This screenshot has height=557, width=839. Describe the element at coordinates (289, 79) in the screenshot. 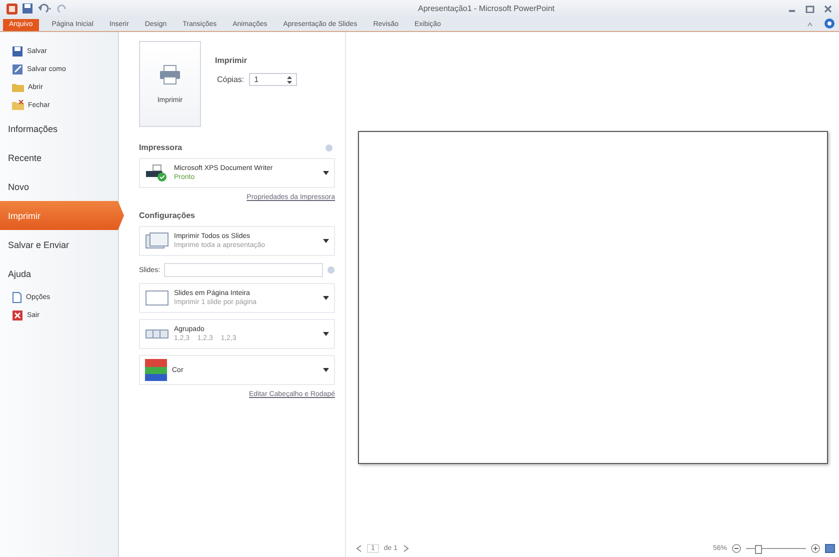

I see `spinner-arrows-icon` at that location.